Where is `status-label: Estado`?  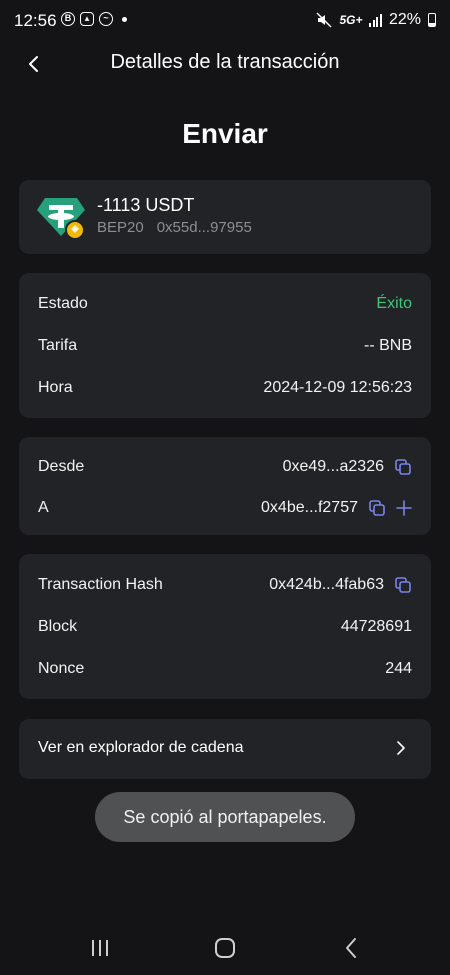
status-label: Estado is located at coordinates (63, 303).